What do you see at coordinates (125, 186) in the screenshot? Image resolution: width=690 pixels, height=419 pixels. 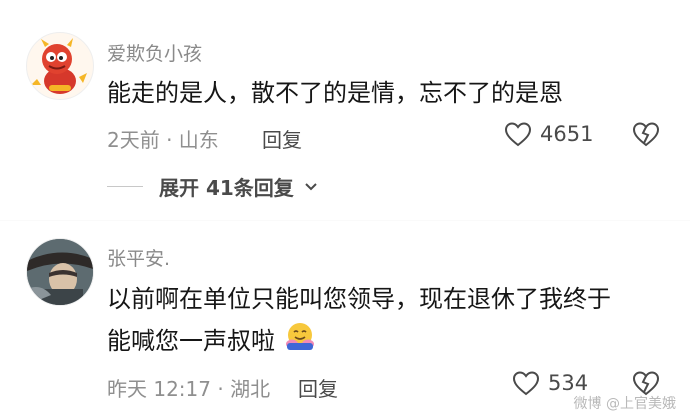 I see `expand-divider-line` at bounding box center [125, 186].